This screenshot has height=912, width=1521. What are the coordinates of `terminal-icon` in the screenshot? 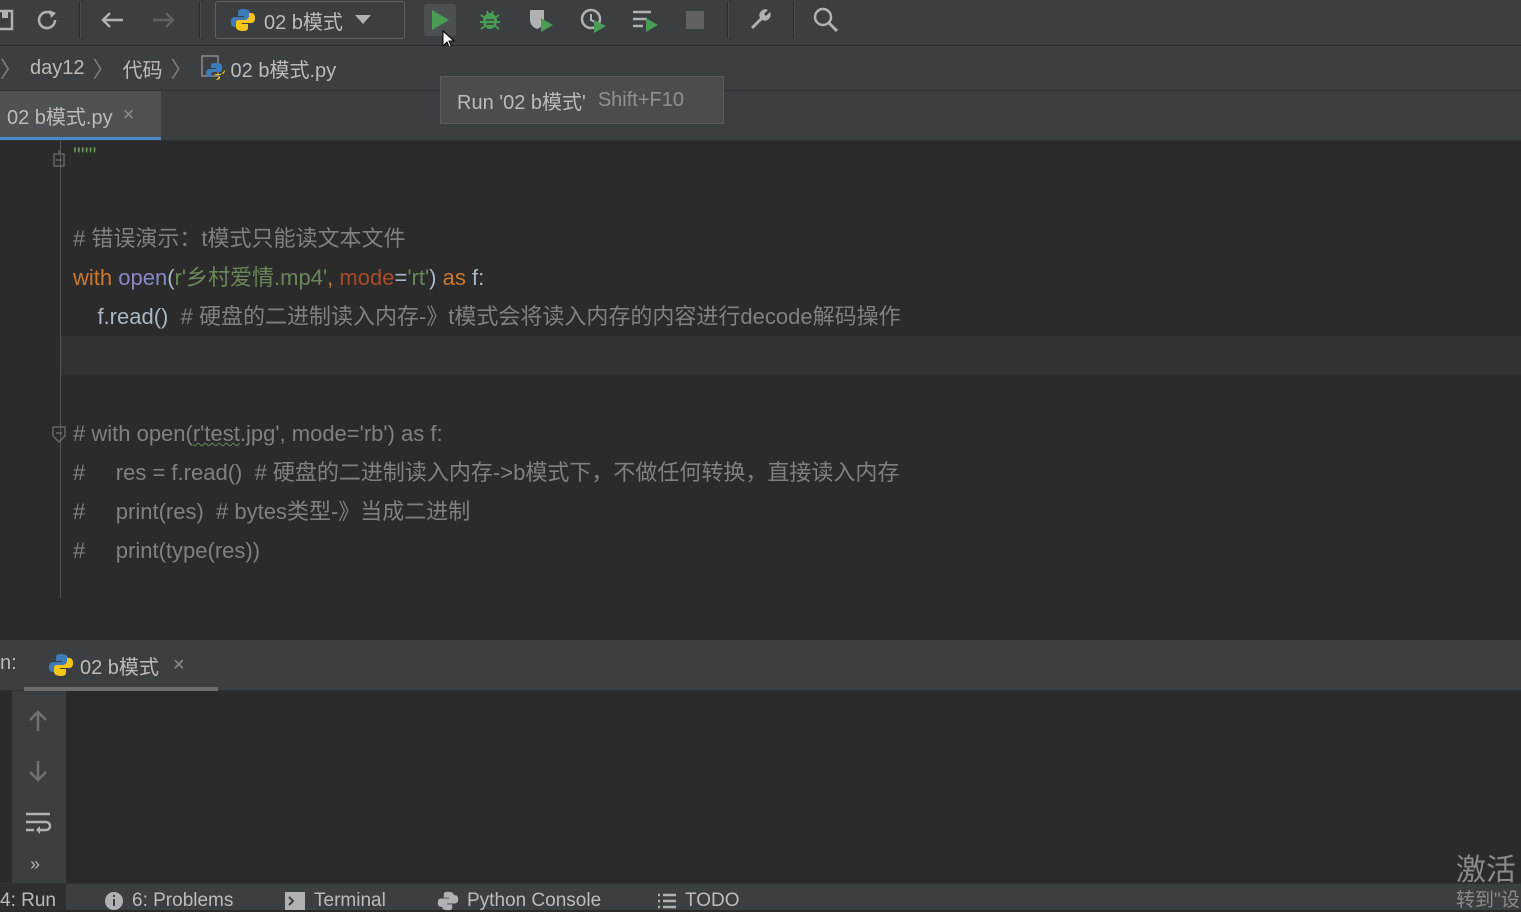 It's located at (295, 901).